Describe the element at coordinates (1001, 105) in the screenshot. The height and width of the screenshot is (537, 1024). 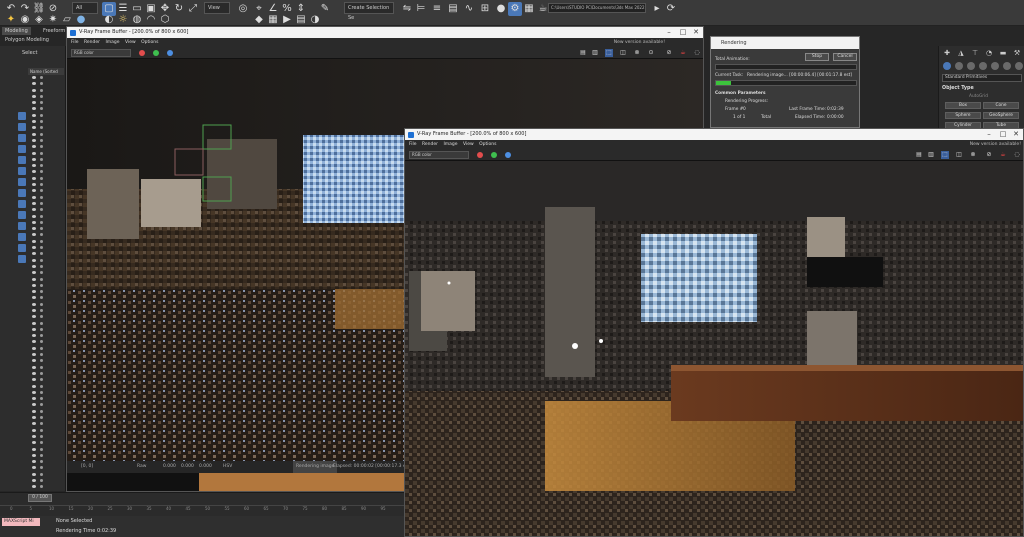
I see `cone-button: Cone` at that location.